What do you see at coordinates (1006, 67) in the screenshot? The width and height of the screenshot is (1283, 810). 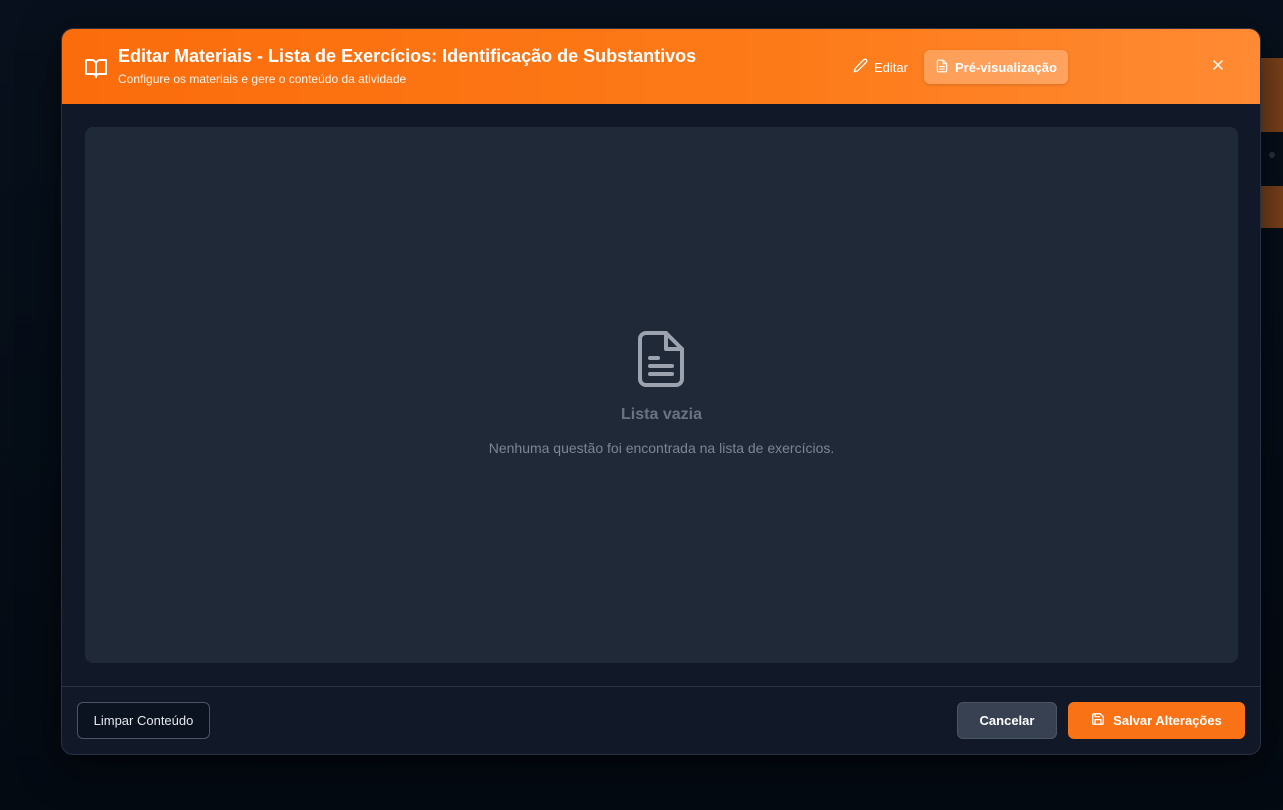 I see `preview-mode-label: Pré-visualização` at bounding box center [1006, 67].